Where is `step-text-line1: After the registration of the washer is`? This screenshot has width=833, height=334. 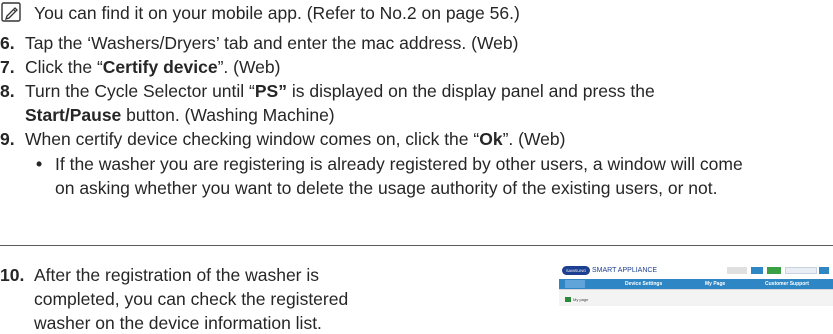
step-text-line1: After the registration of the washer is is located at coordinates (176, 275).